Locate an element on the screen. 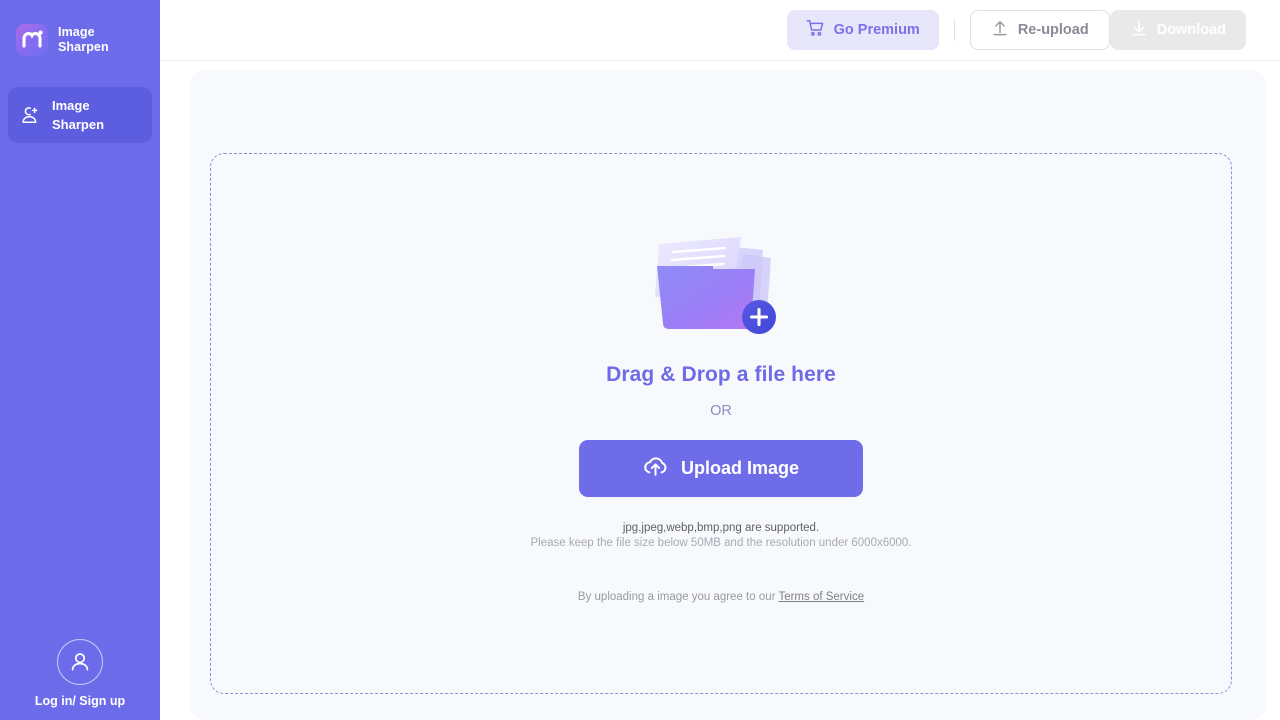 The width and height of the screenshot is (1280, 720). re-upload-button: Re-upload is located at coordinates (1039, 30).